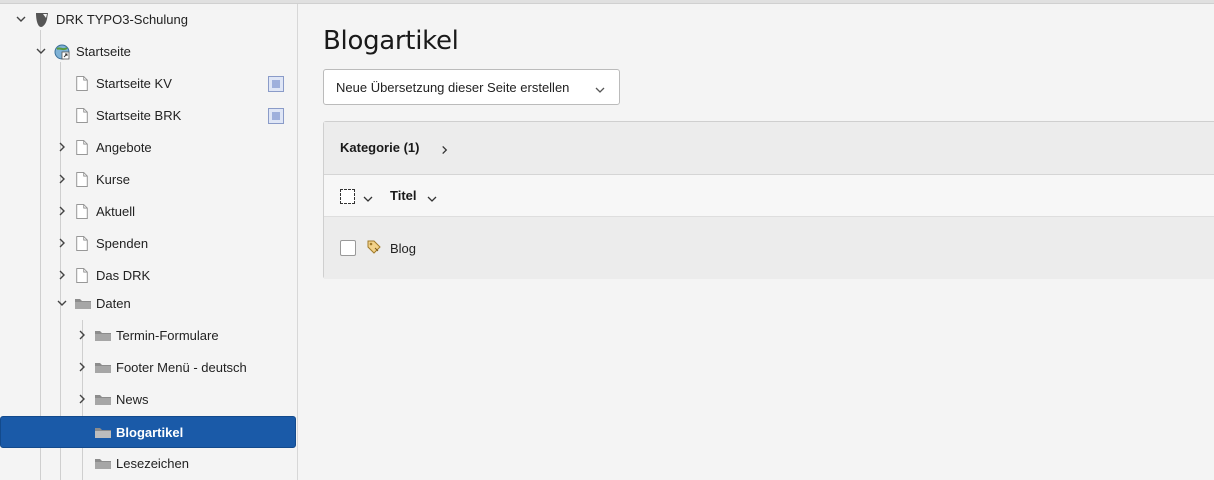  Describe the element at coordinates (116, 211) in the screenshot. I see `tree-node-label: Aktuell` at that location.